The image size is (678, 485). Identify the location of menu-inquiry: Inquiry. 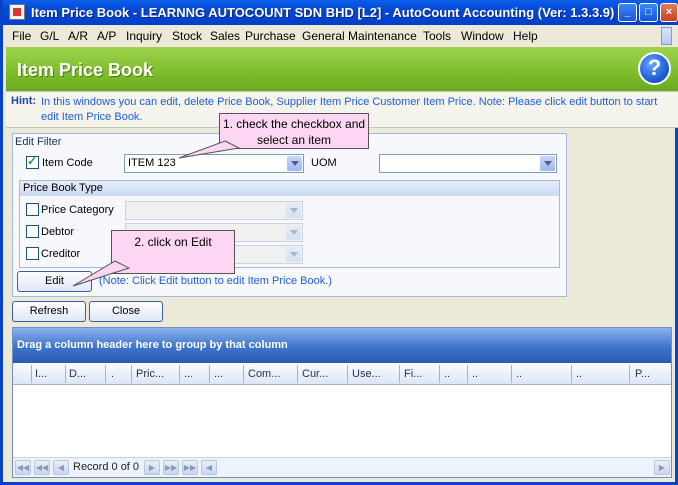
(144, 36).